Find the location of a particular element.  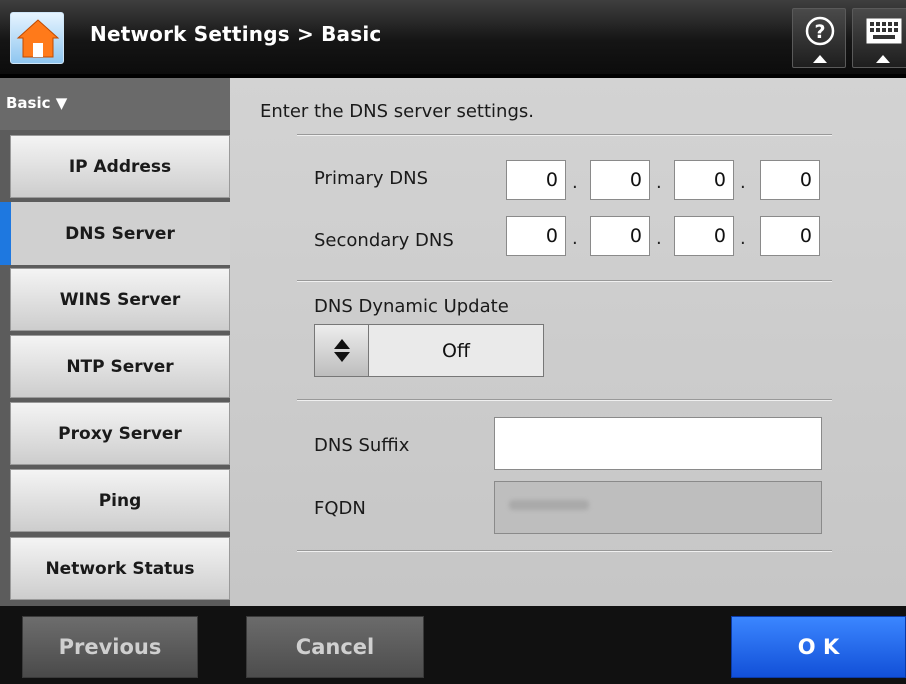

dns-suffix-input is located at coordinates (658, 443).